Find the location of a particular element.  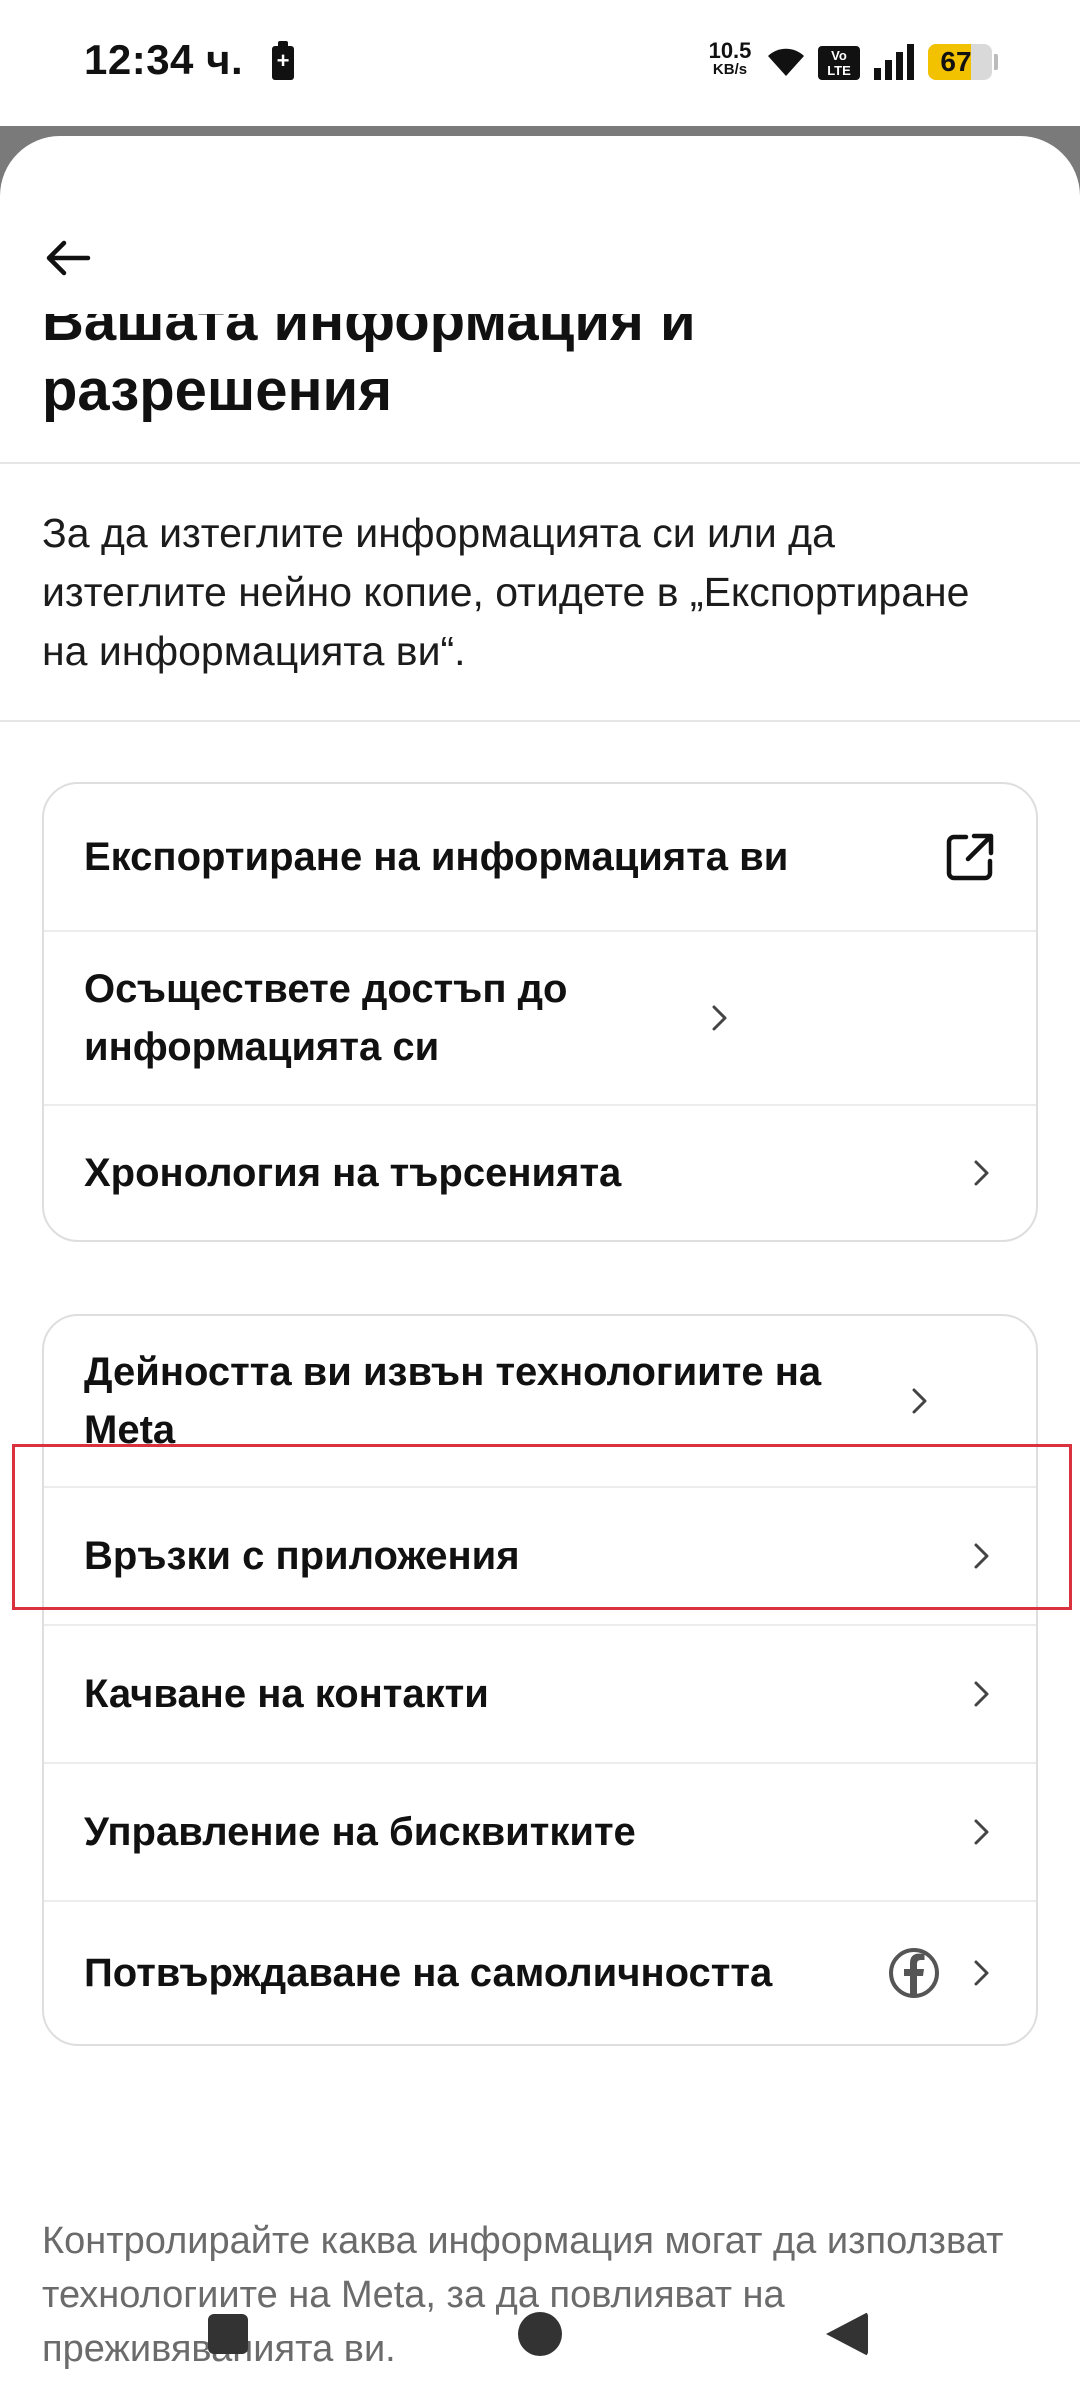

arrow-left-icon is located at coordinates (68, 258).